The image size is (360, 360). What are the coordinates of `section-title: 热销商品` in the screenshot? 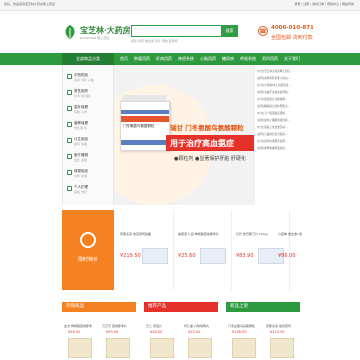 It's located at (99, 307).